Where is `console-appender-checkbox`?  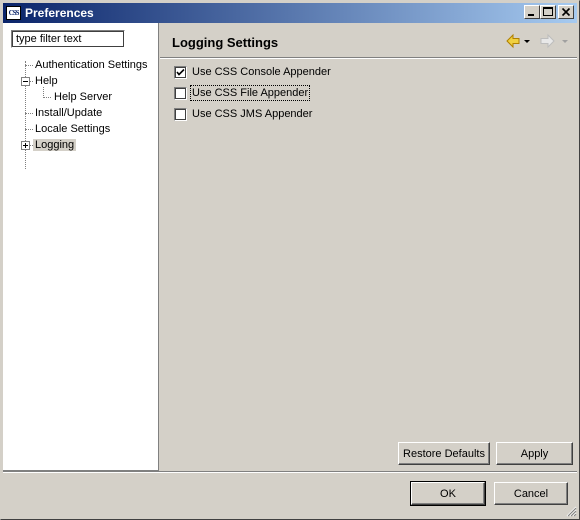 console-appender-checkbox is located at coordinates (180, 72).